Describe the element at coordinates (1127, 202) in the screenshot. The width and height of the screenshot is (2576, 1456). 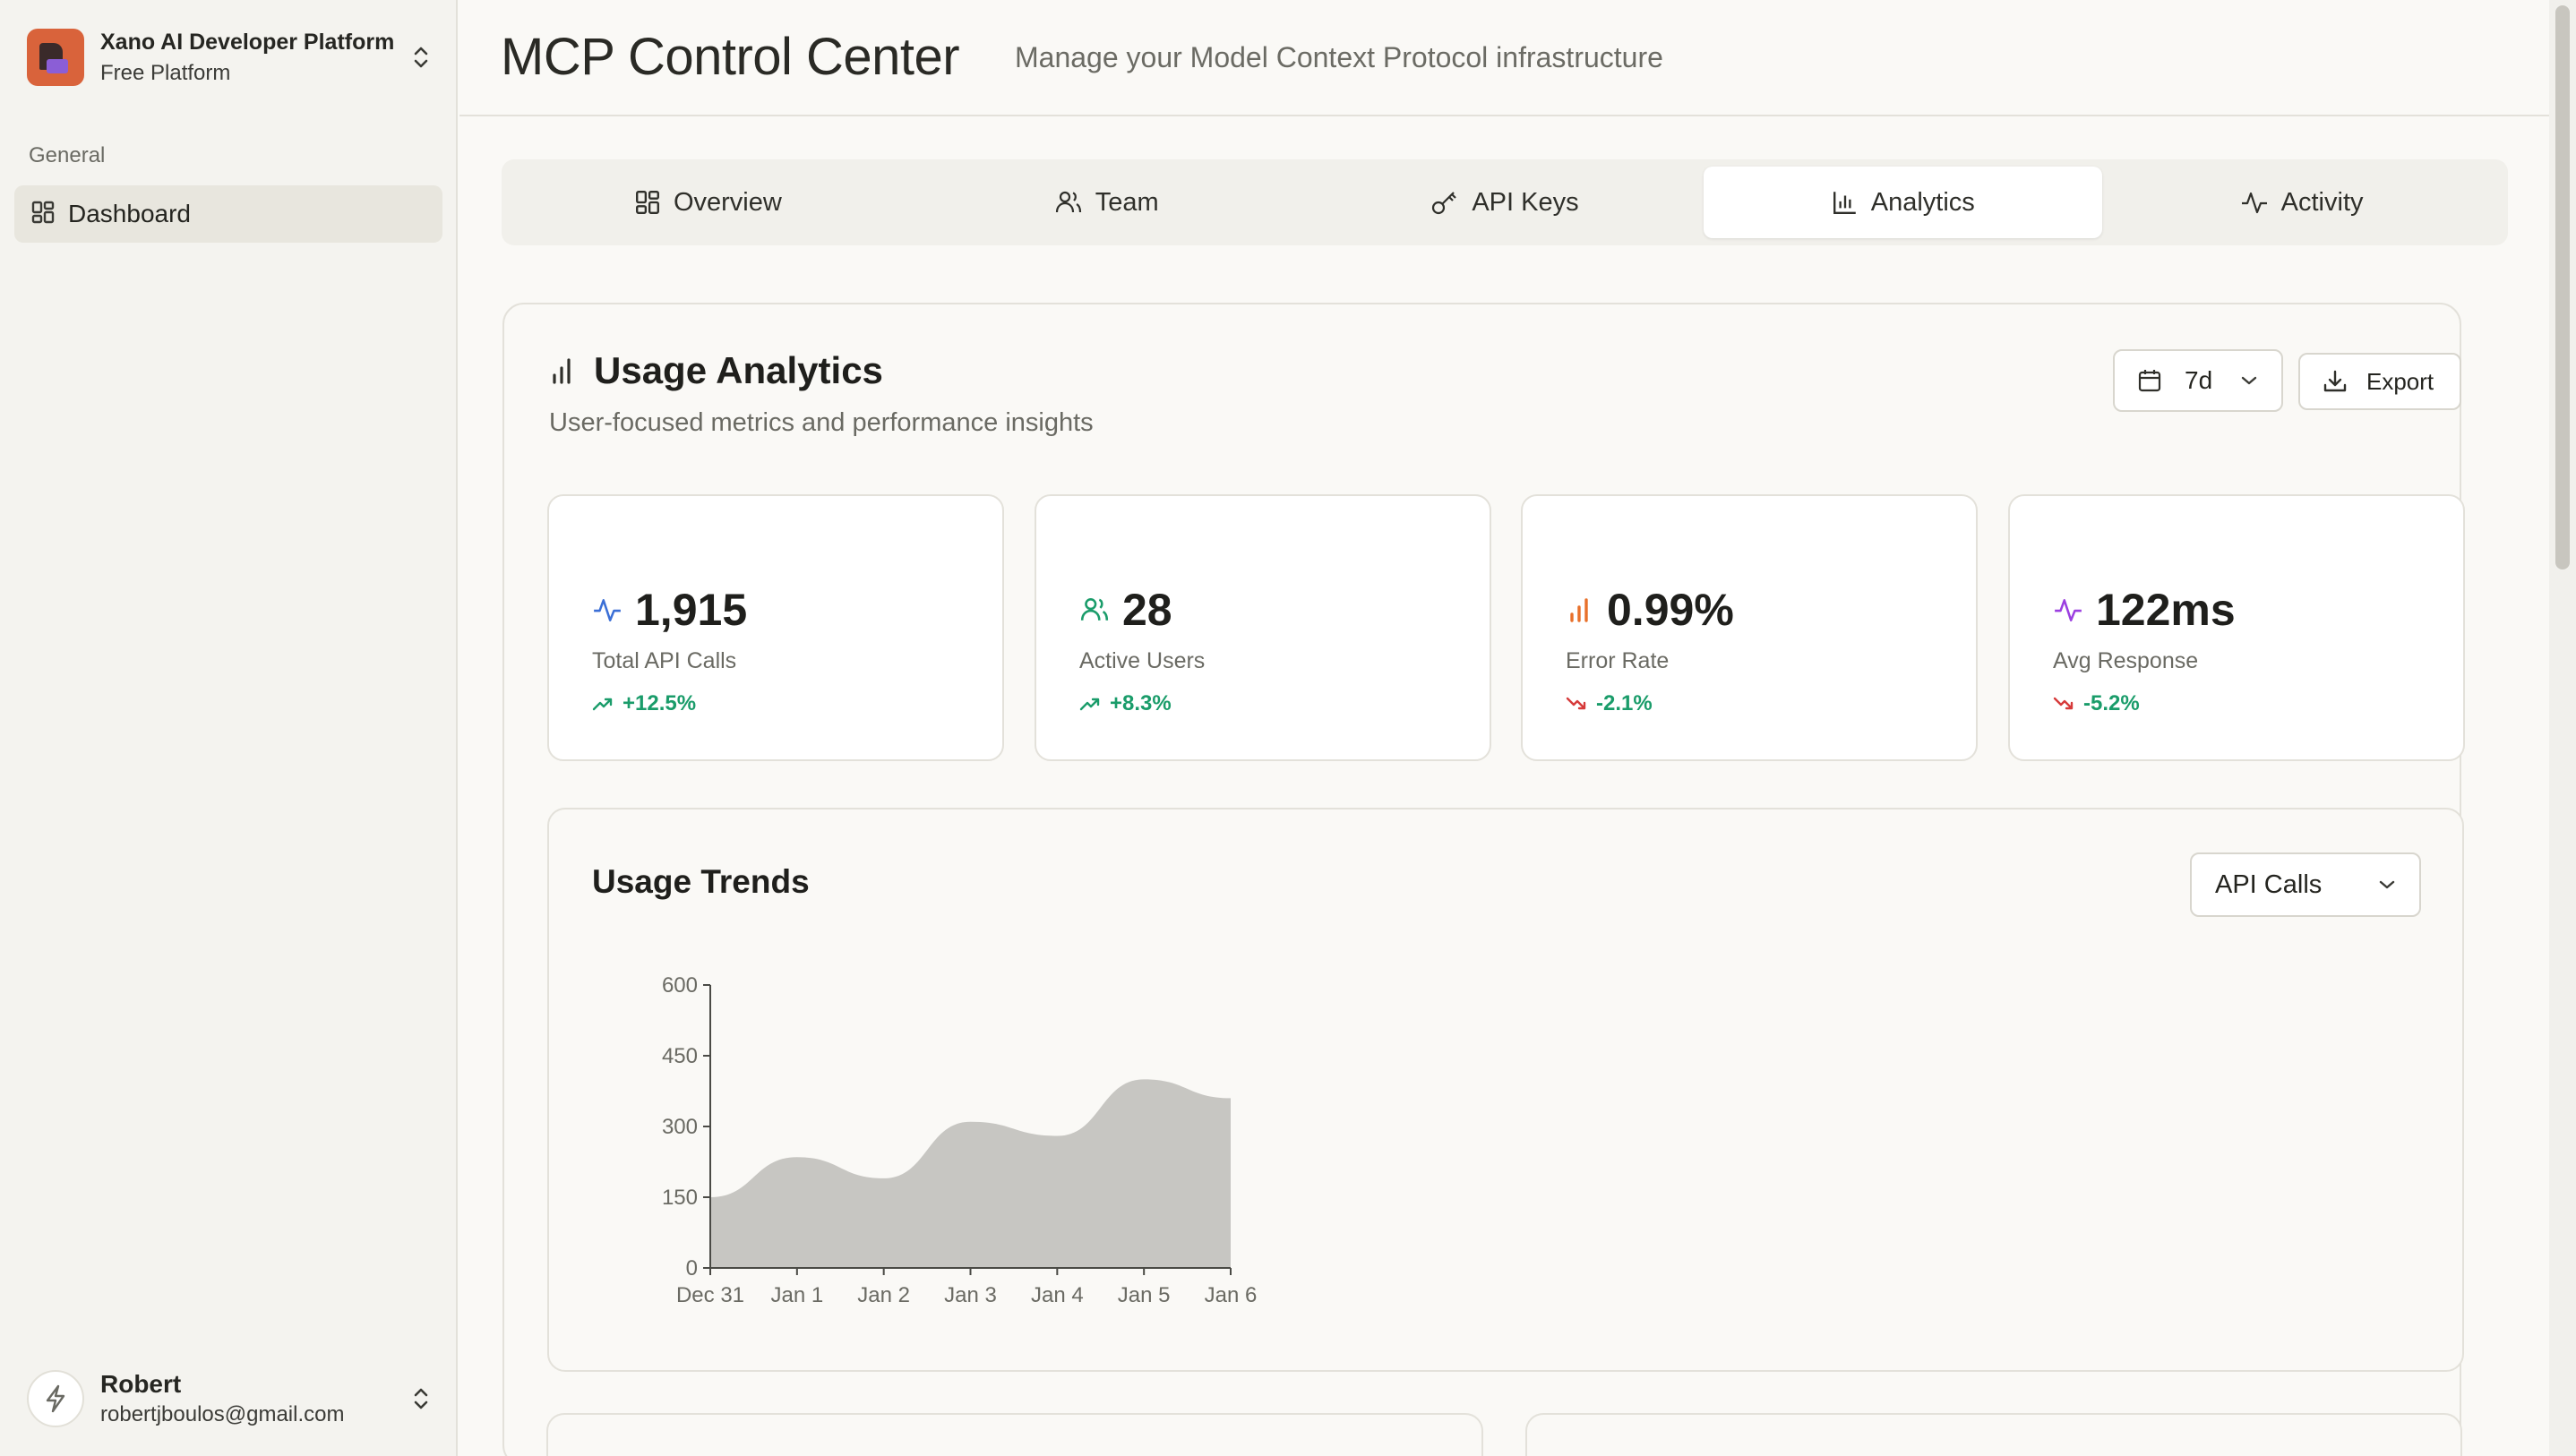
I see `tab-label: Team` at that location.